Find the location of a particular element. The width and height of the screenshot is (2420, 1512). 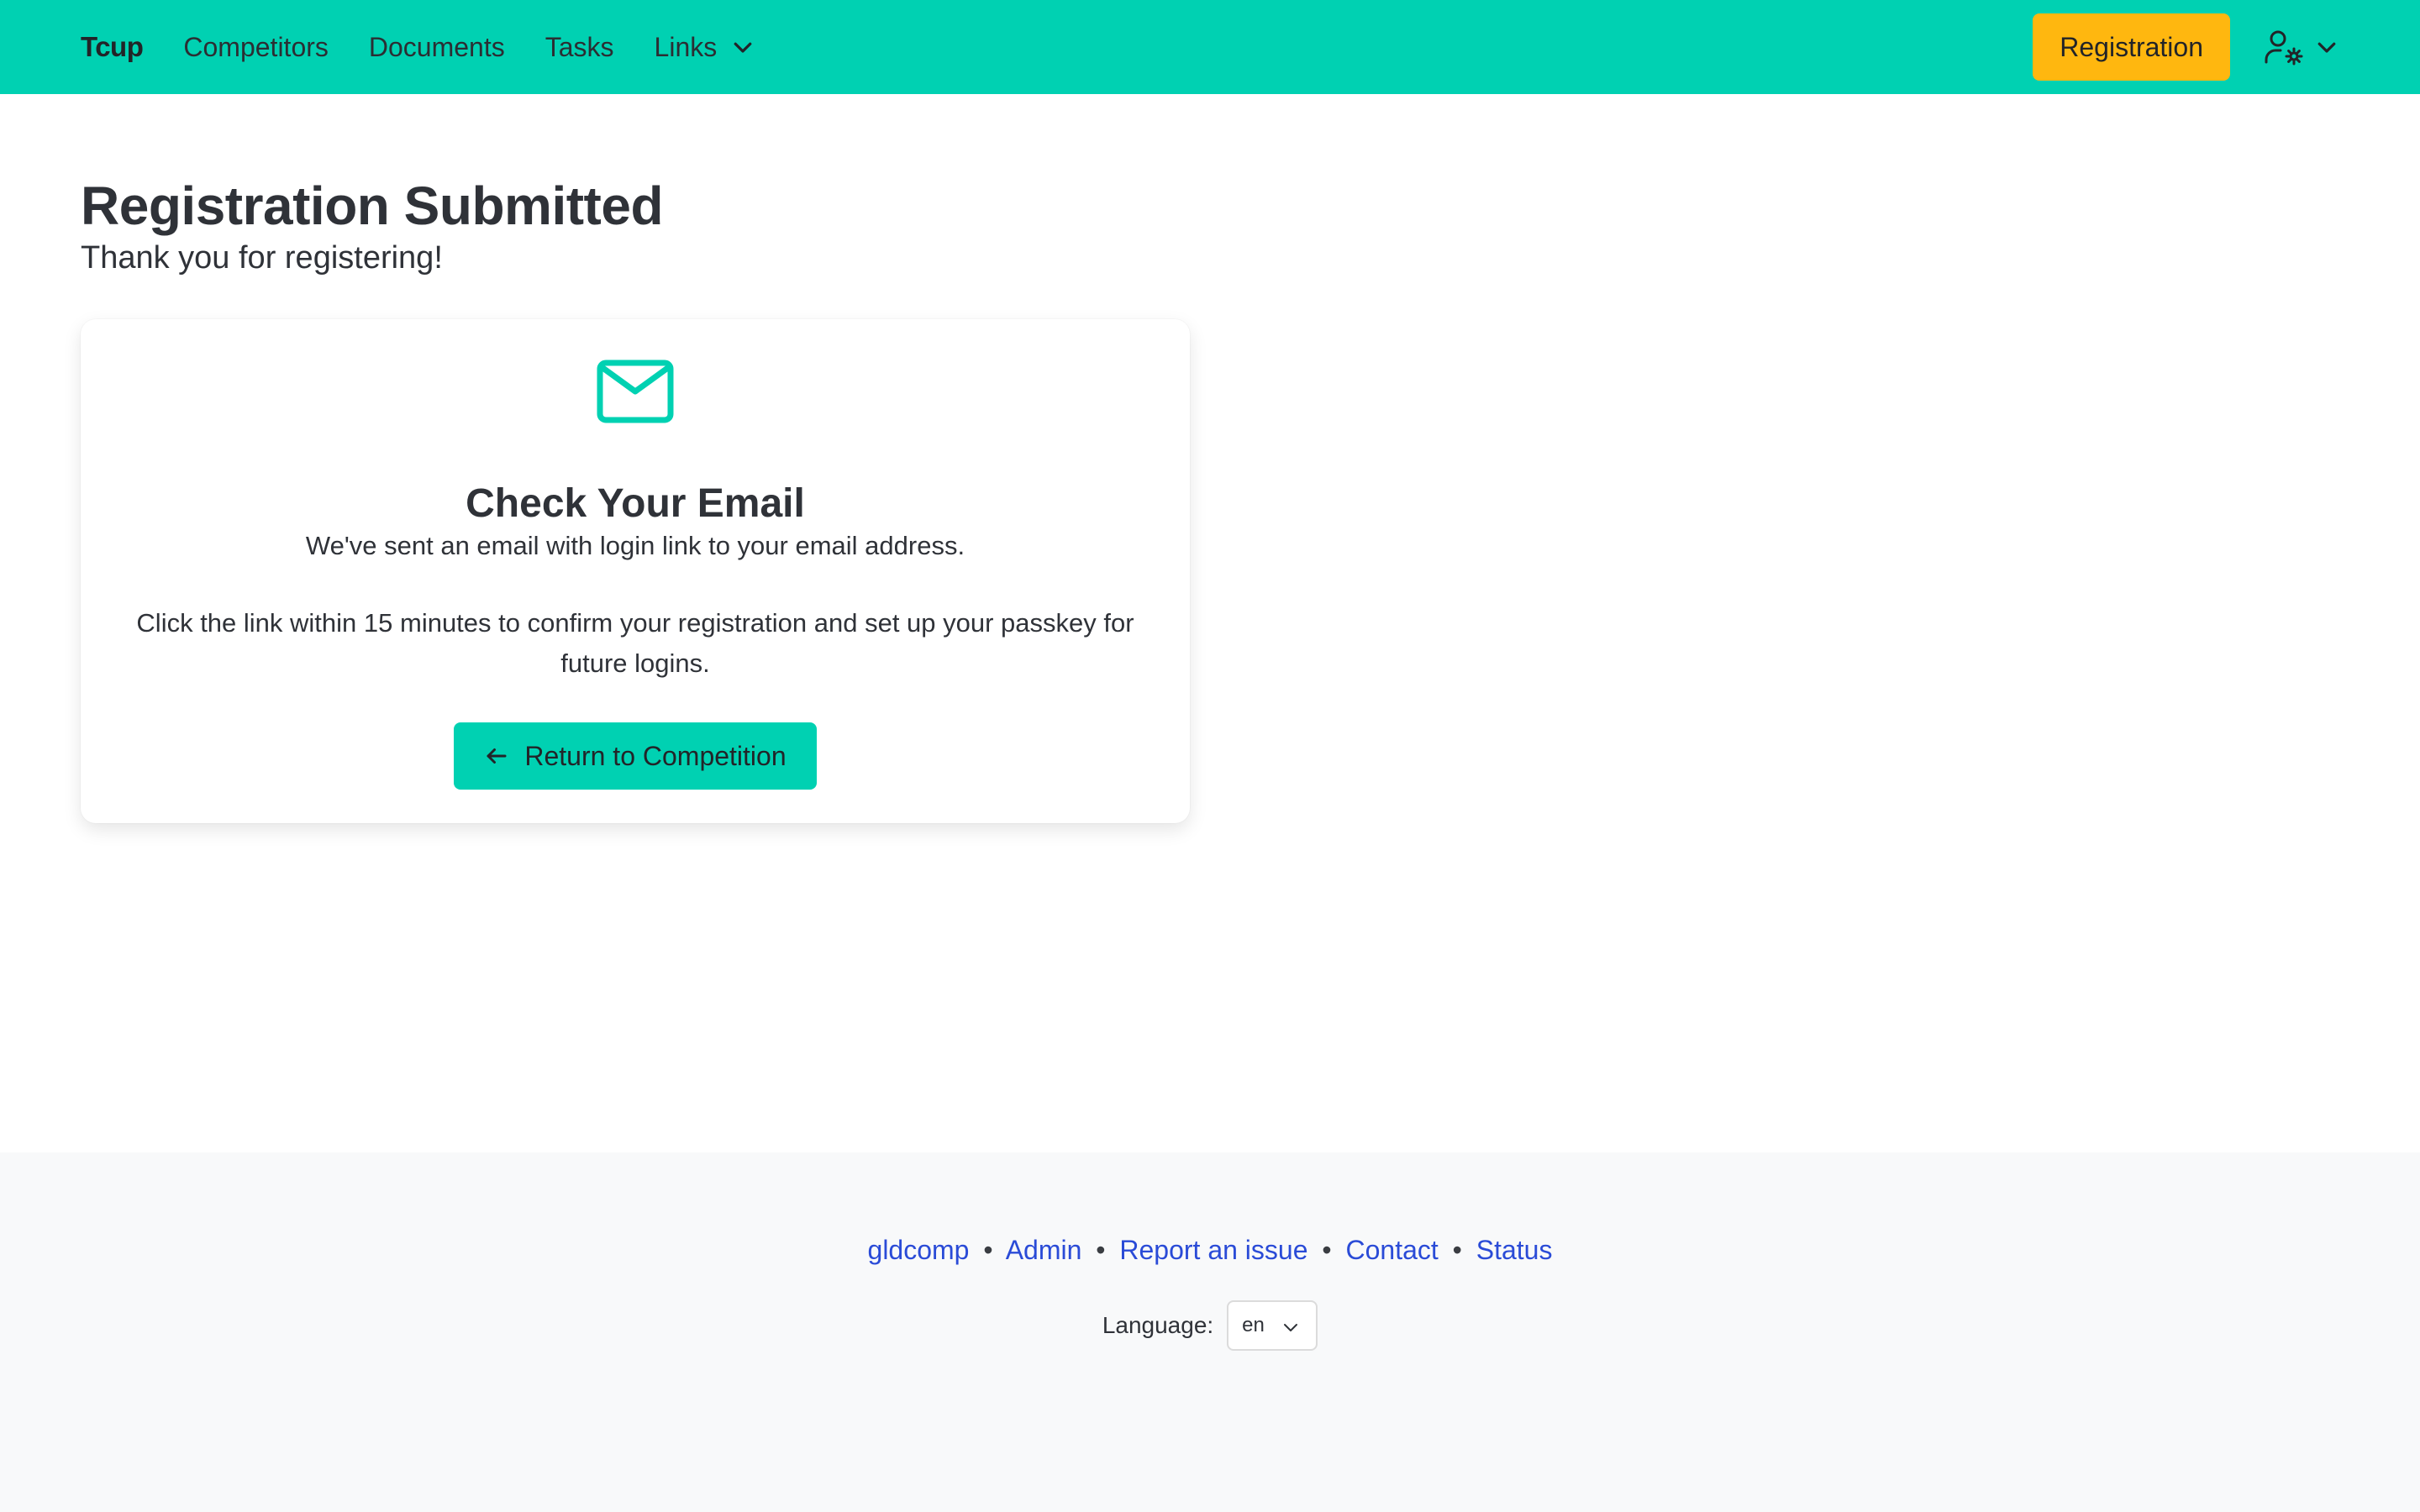

nav-item-label: Documents is located at coordinates (436, 46).